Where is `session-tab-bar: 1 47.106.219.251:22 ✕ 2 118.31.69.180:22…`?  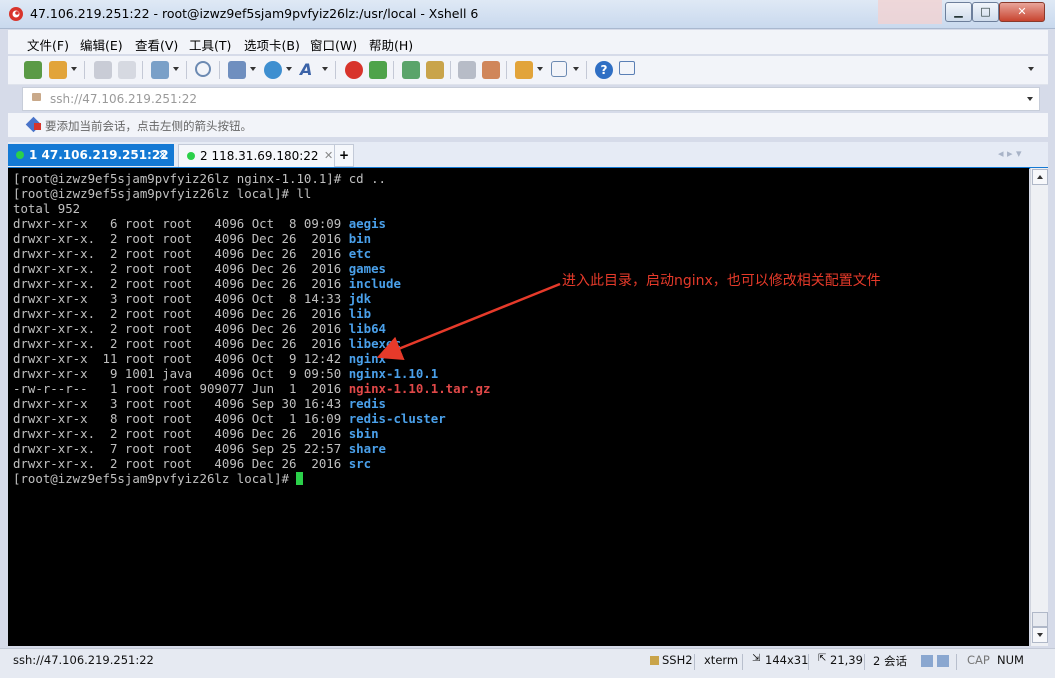 session-tab-bar: 1 47.106.219.251:22 ✕ 2 118.31.69.180:22… is located at coordinates (528, 155).